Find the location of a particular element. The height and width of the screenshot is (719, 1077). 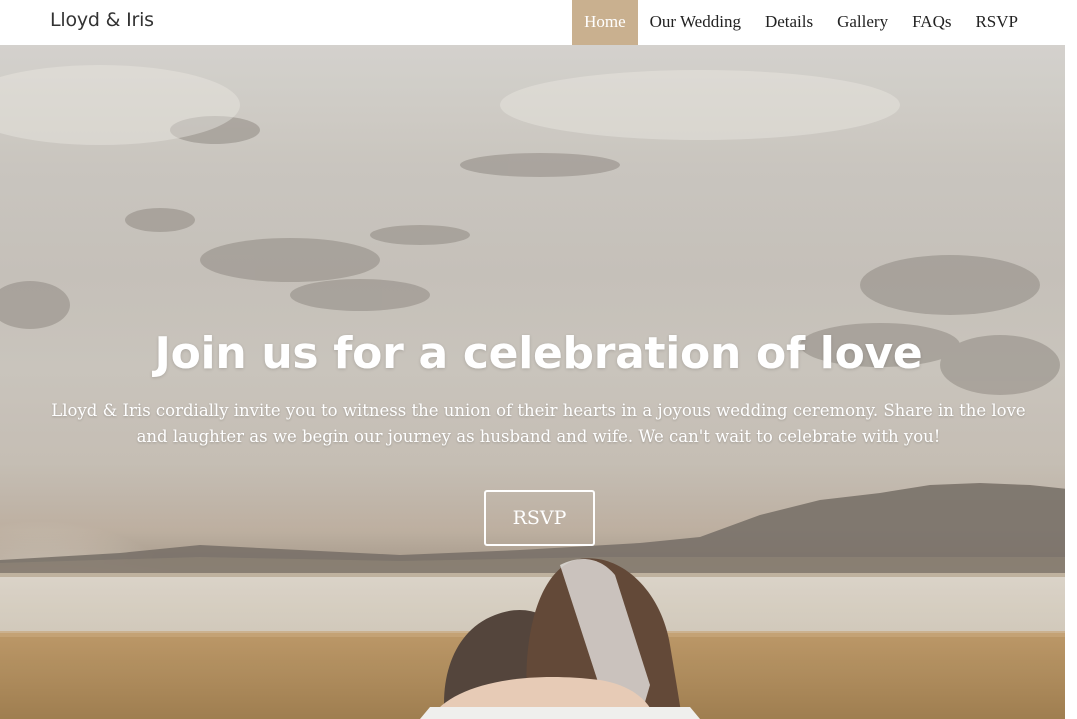

nav-item-details: Details is located at coordinates (789, 22).